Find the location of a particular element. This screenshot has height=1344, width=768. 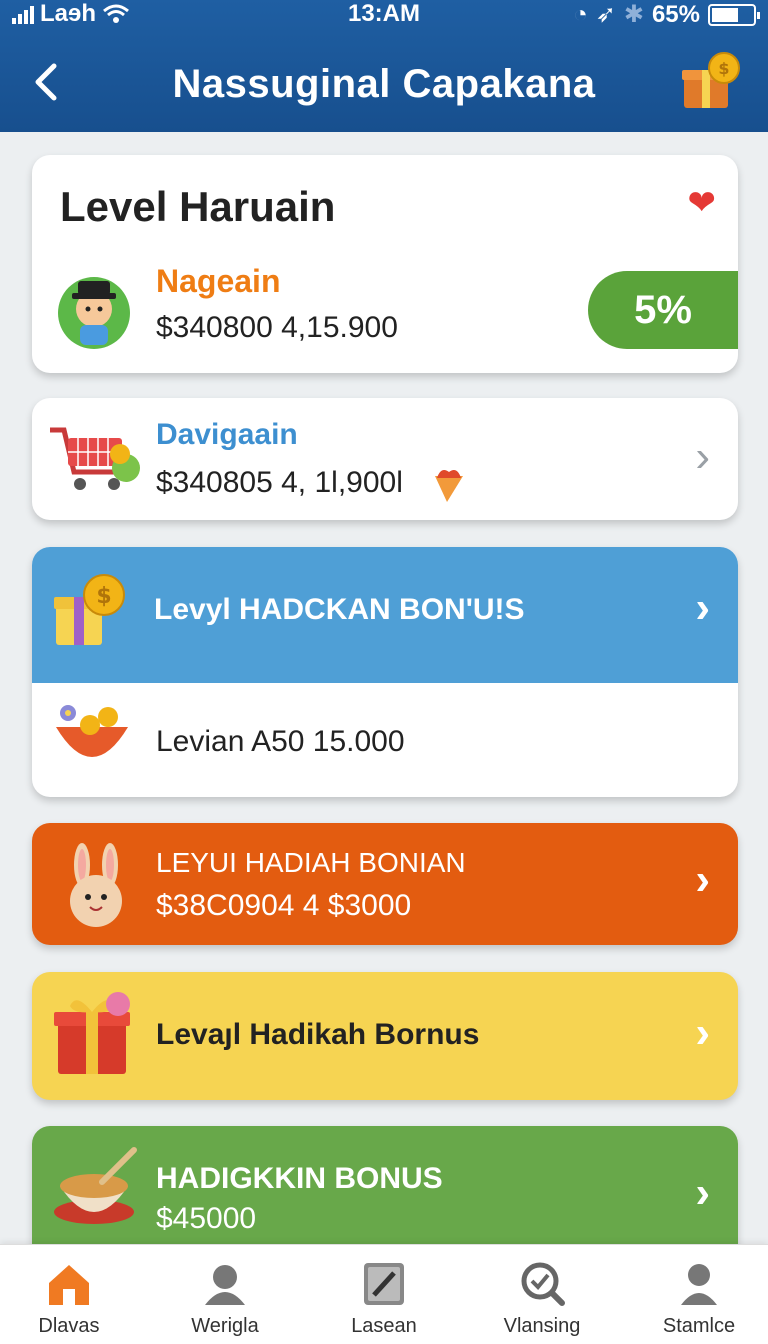

alarm-icon: ◔ is located at coordinates (580, 14).